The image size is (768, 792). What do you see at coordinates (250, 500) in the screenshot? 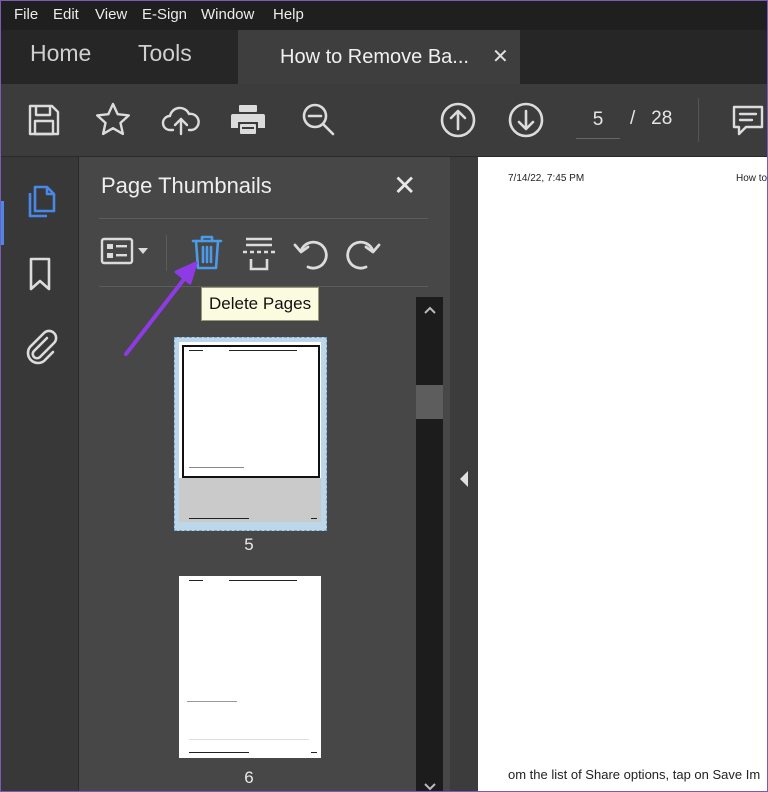
I see `thumb-gray-area` at bounding box center [250, 500].